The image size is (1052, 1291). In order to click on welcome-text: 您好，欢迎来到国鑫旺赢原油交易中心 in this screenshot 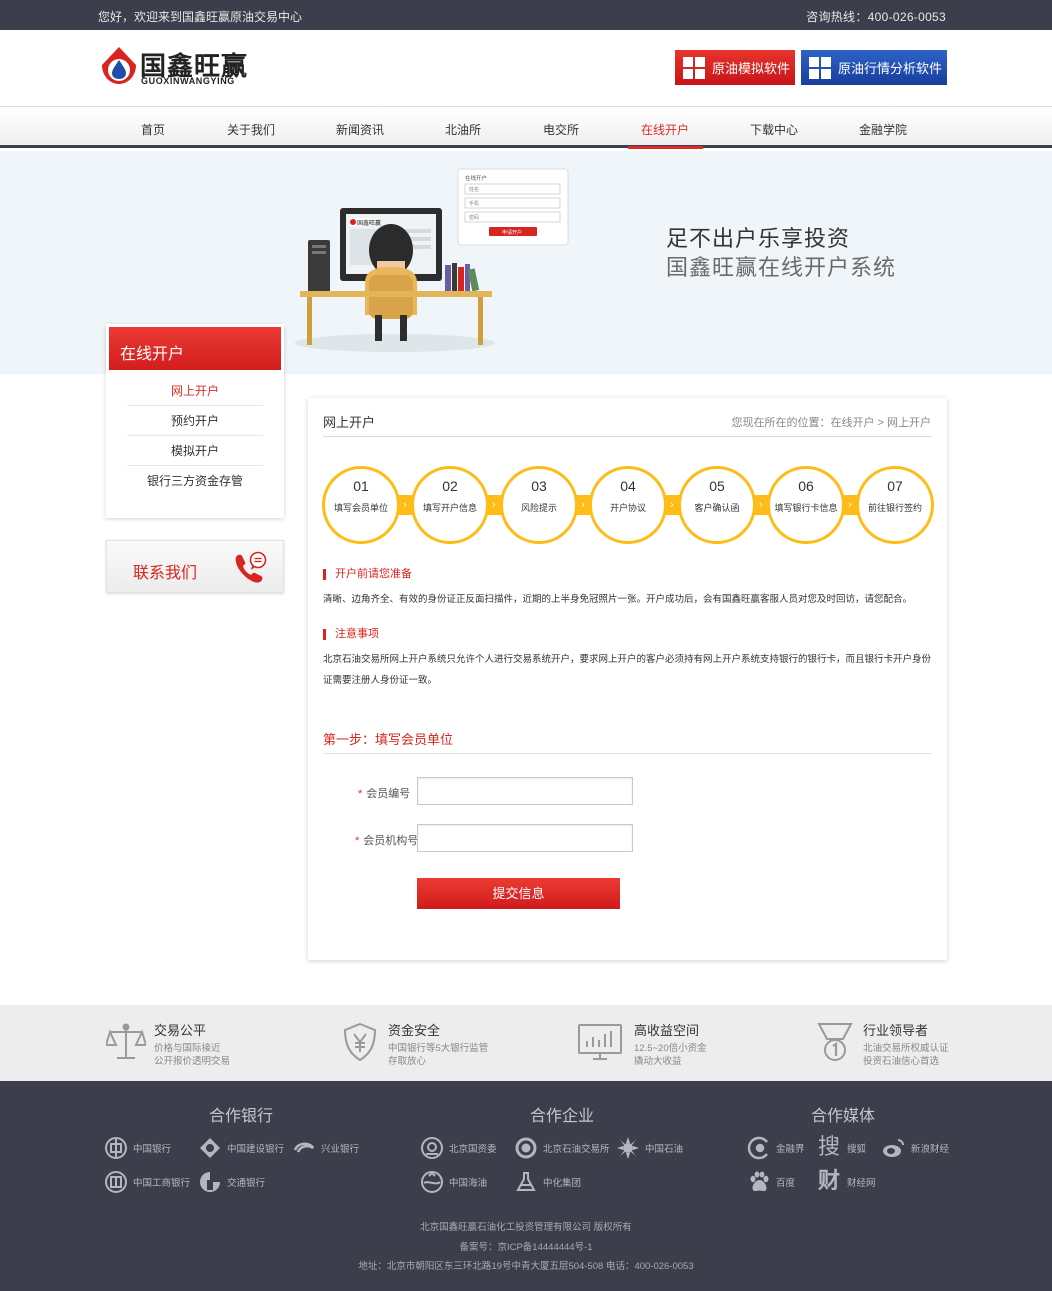, I will do `click(200, 17)`.